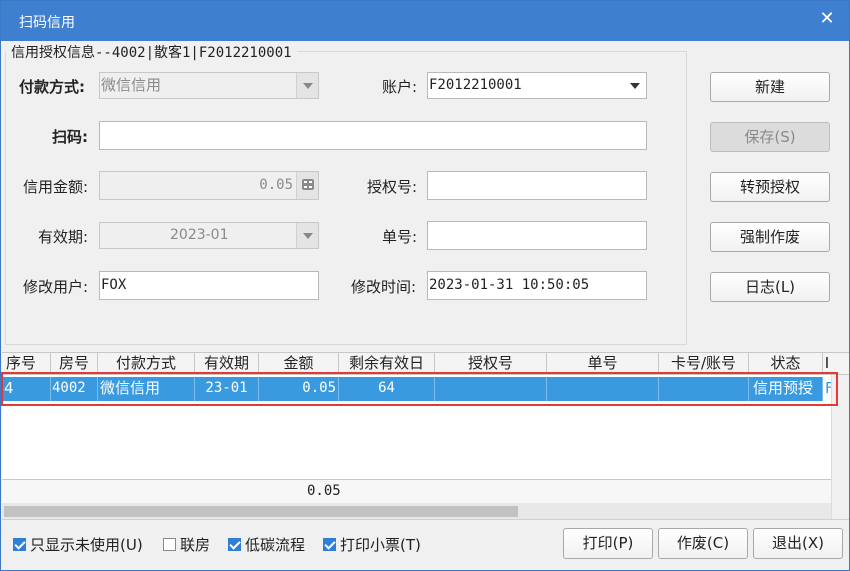  What do you see at coordinates (114, 285) in the screenshot?
I see `modifier-value: FOX` at bounding box center [114, 285].